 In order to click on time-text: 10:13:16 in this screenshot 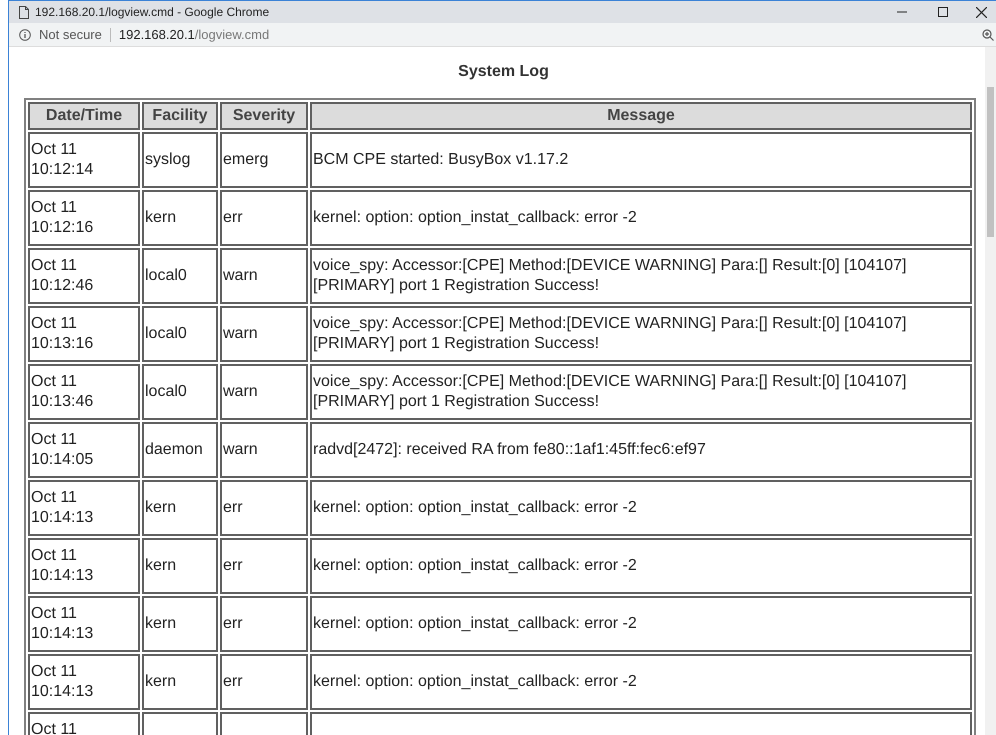, I will do `click(62, 344)`.